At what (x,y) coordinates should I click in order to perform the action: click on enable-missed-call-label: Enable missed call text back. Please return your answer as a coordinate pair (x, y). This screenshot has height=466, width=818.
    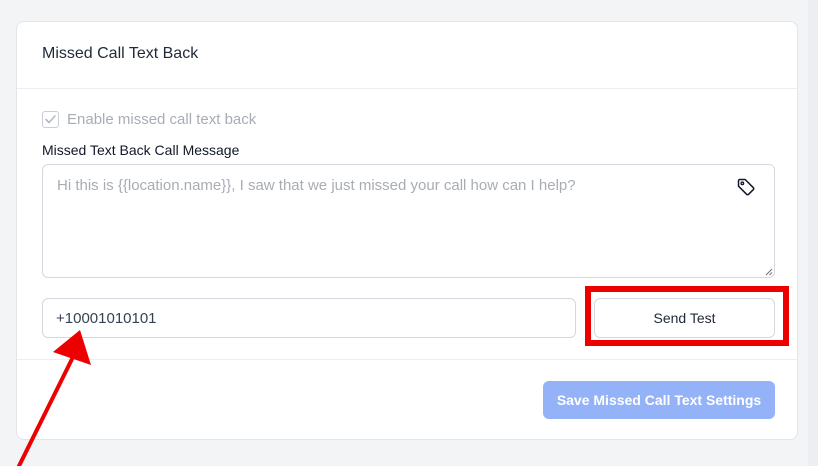
    Looking at the image, I should click on (162, 119).